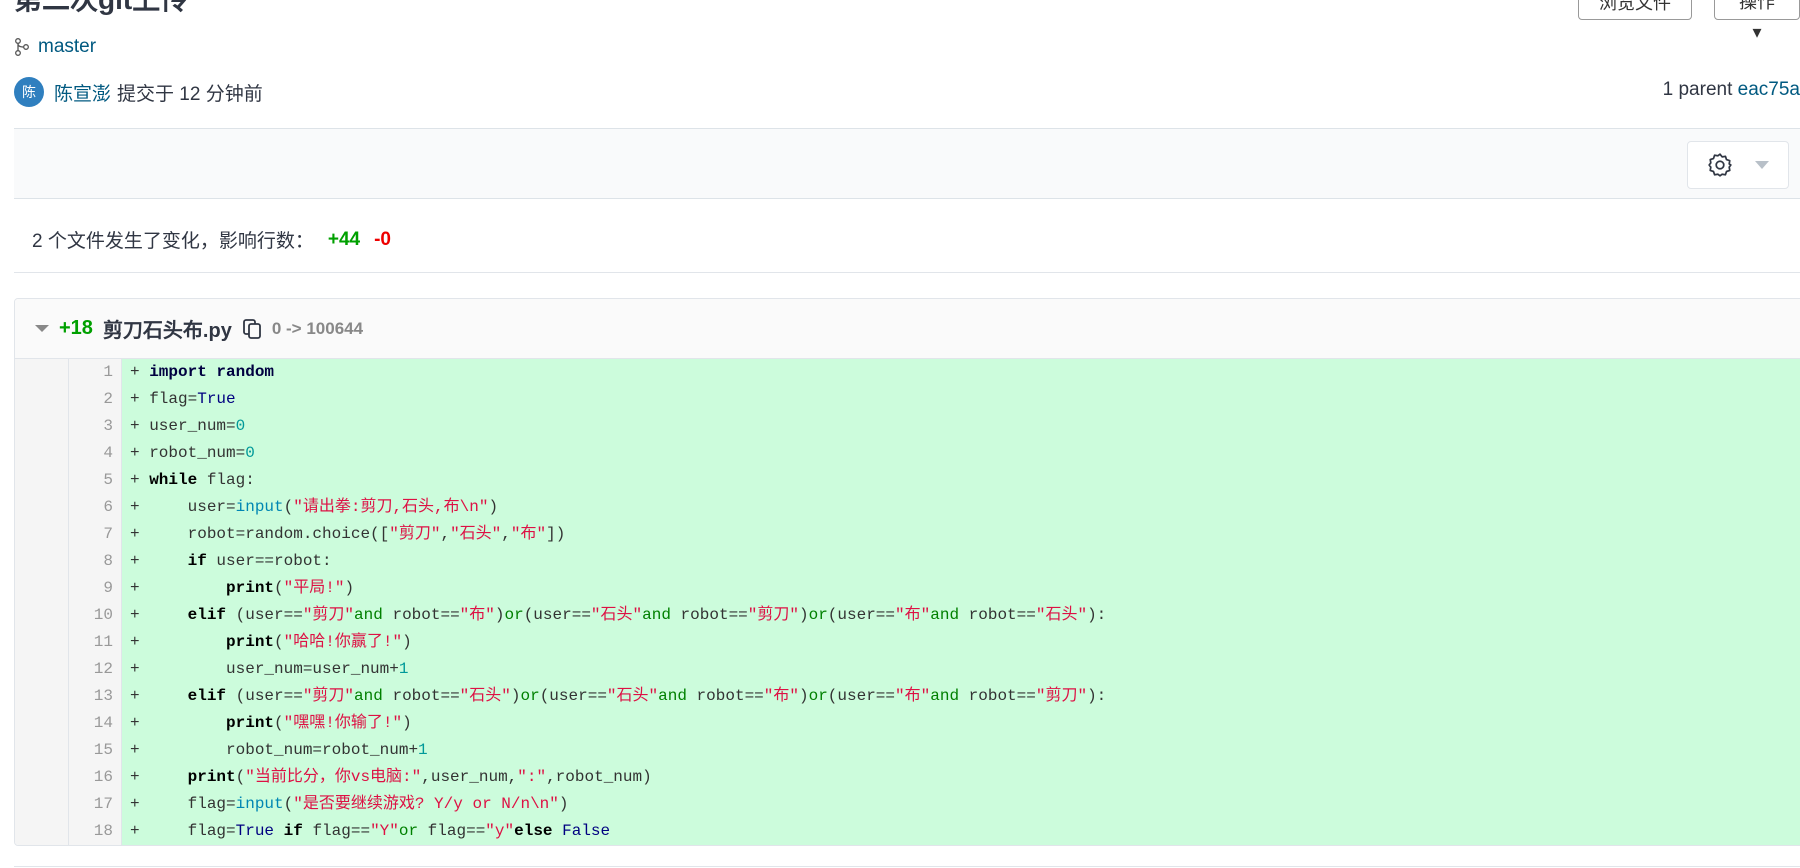  Describe the element at coordinates (907, 507) in the screenshot. I see `diff-line: 6 + user=input("请出拳:剪刀,石头,布\n")` at that location.